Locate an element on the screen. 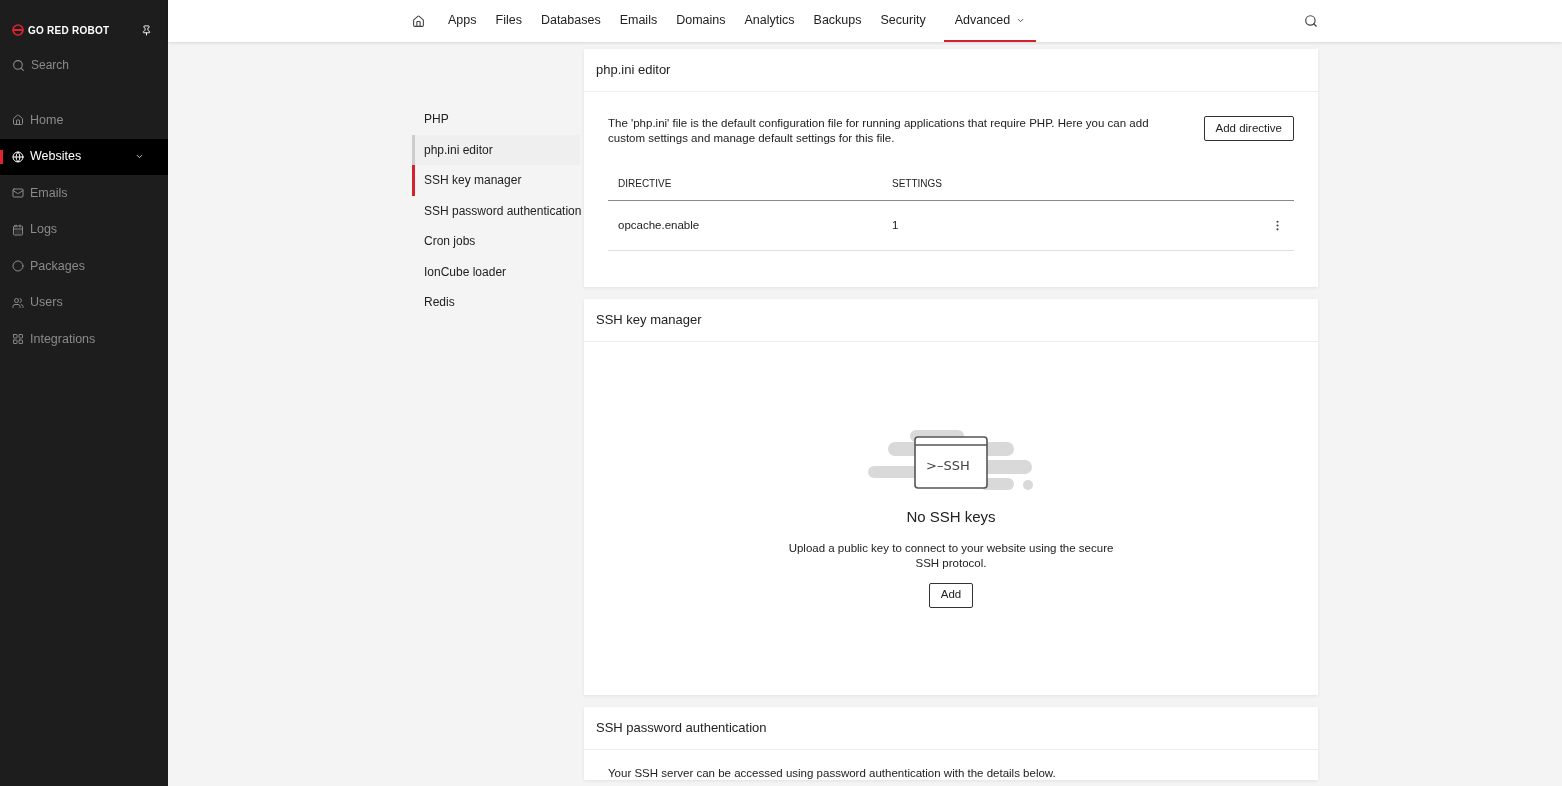 The image size is (1562, 786). sidebar-item: Websites is located at coordinates (84, 156).